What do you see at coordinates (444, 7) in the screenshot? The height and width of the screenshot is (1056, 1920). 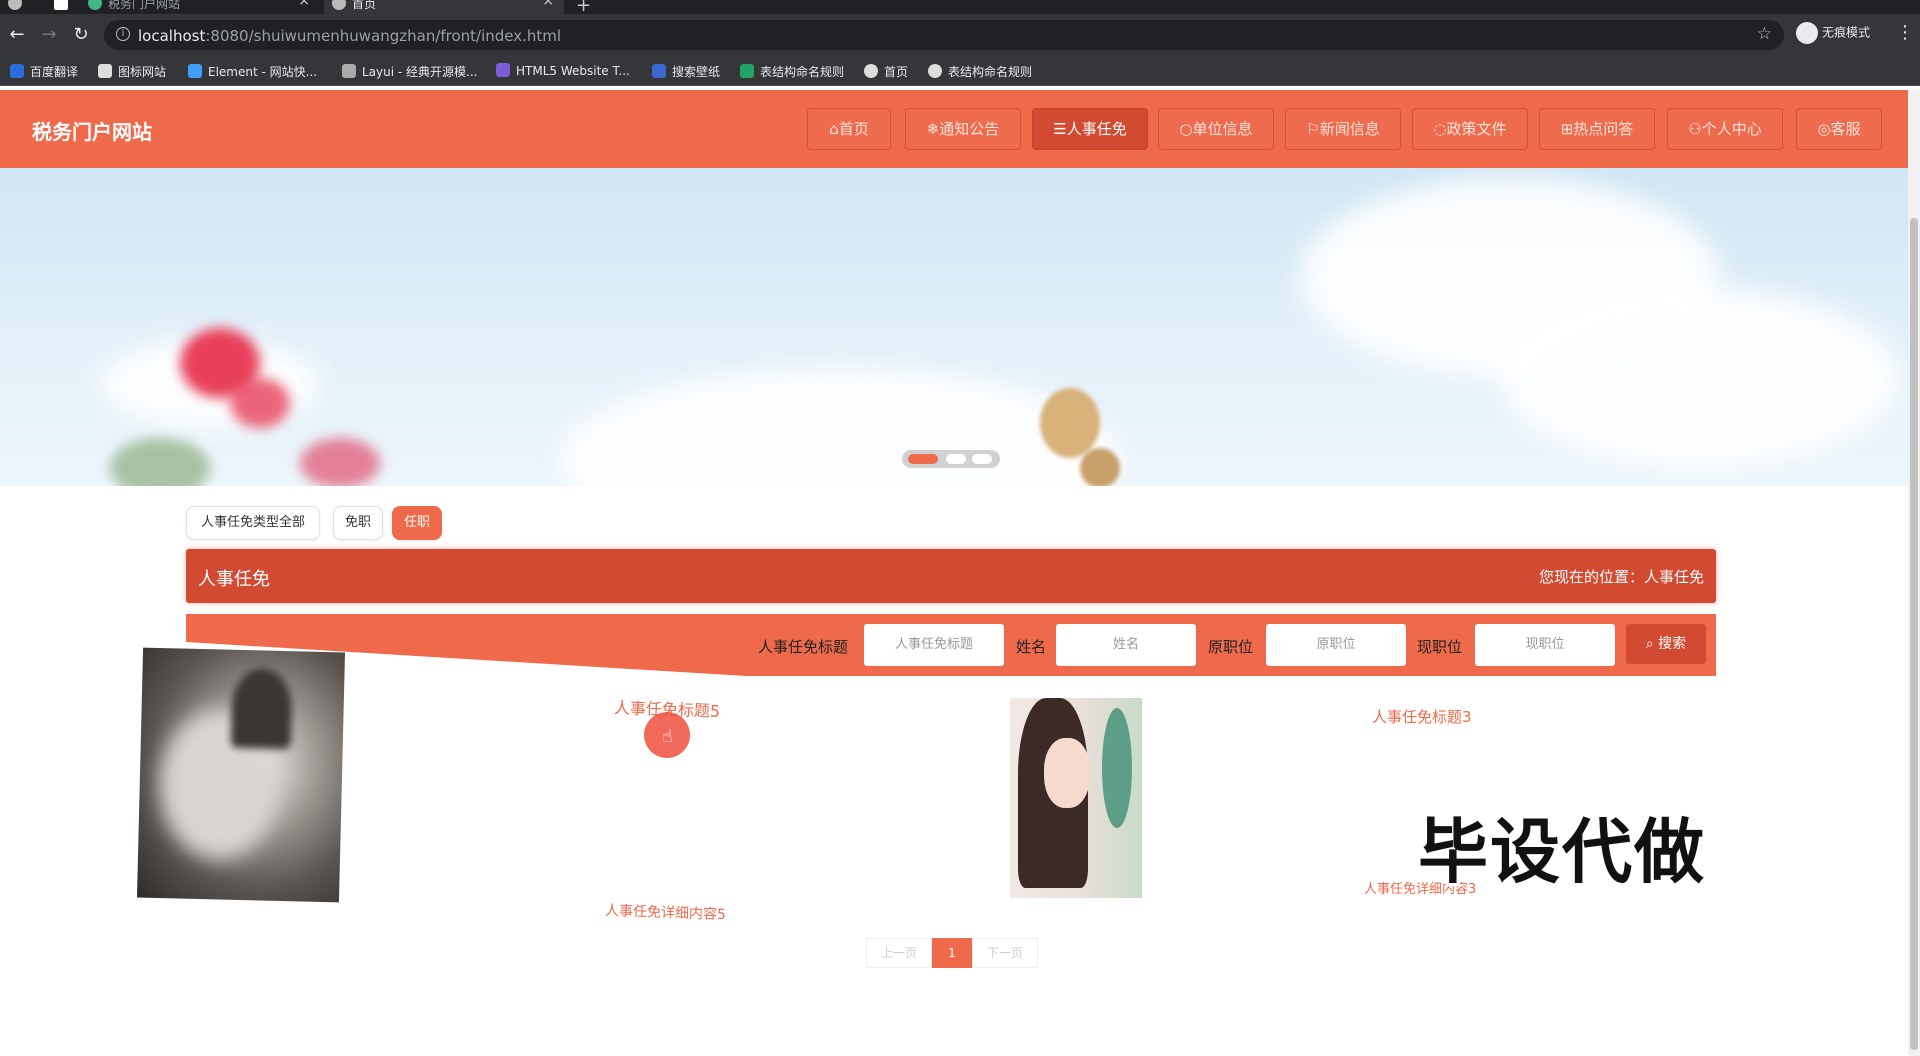 I see `browser-tab-2: 首页 ×` at bounding box center [444, 7].